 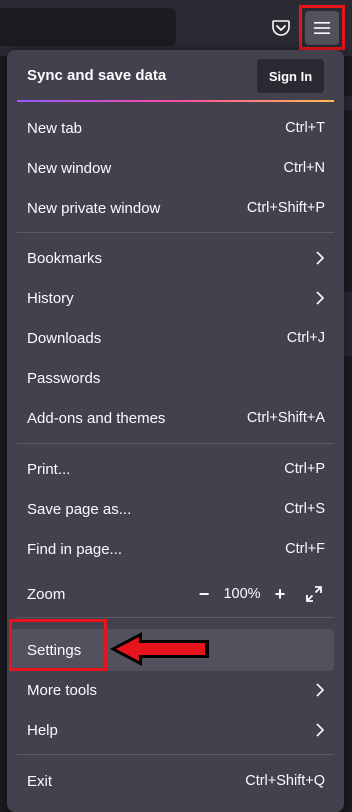 I want to click on menu-item-shortcut: Ctrl+P, so click(x=304, y=469).